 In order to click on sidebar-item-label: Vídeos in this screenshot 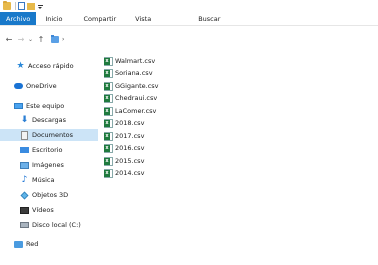, I will do `click(43, 210)`.